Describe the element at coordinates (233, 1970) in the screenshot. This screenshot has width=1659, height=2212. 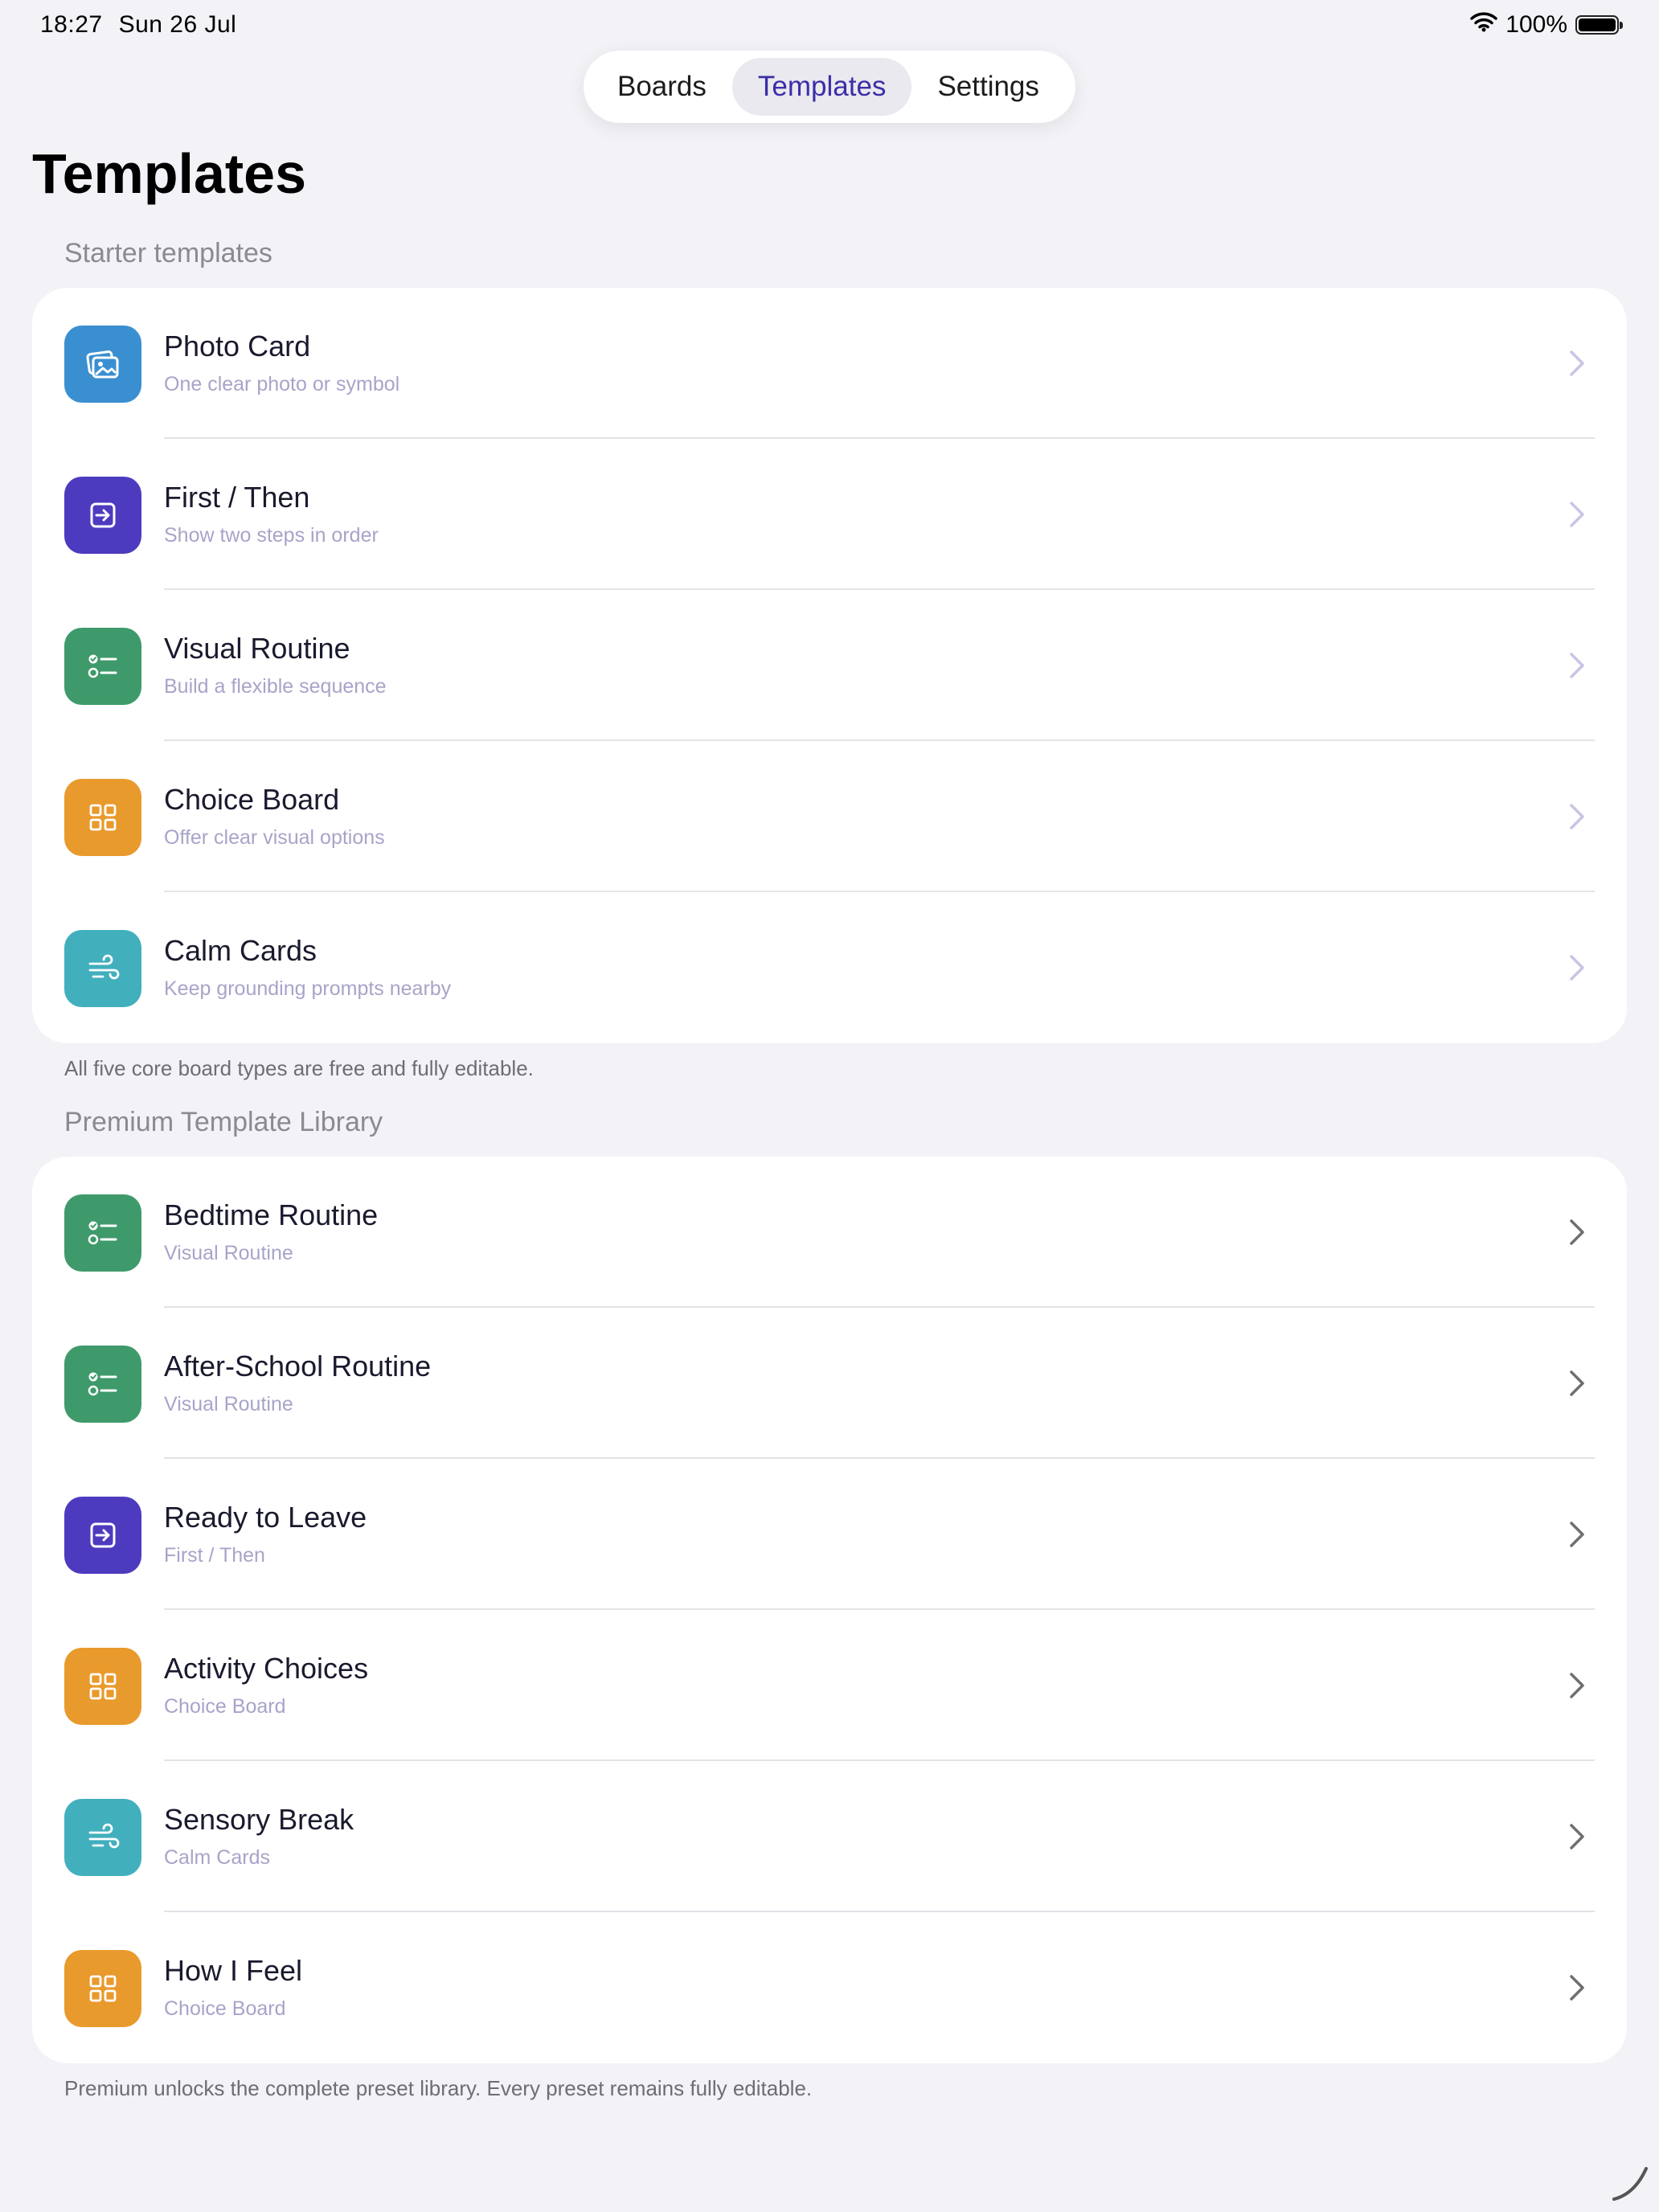
I see `template-title: How I Feel` at that location.